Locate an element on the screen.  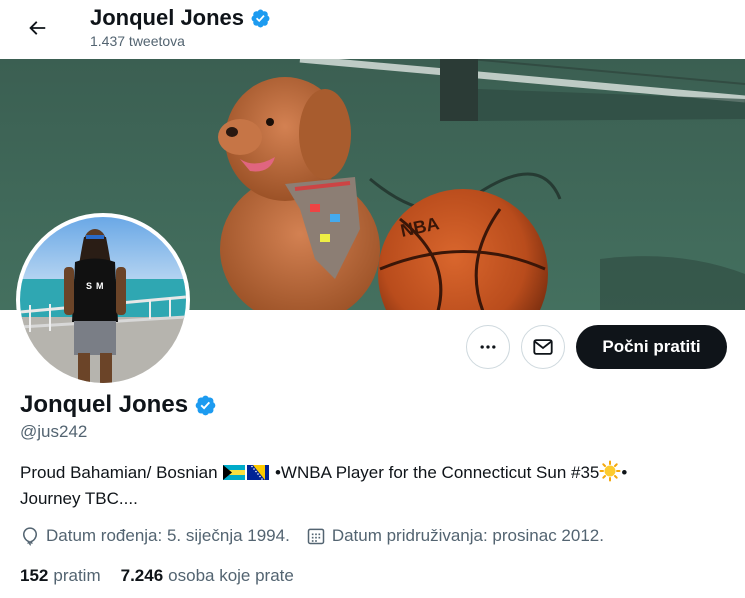
followers-label: osoba koje prate is located at coordinates (231, 575).